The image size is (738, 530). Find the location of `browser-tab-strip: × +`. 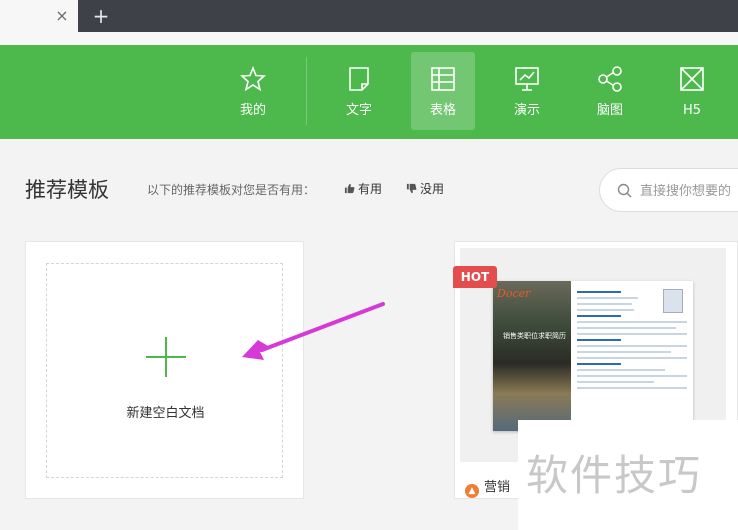

browser-tab-strip: × + is located at coordinates (369, 16).